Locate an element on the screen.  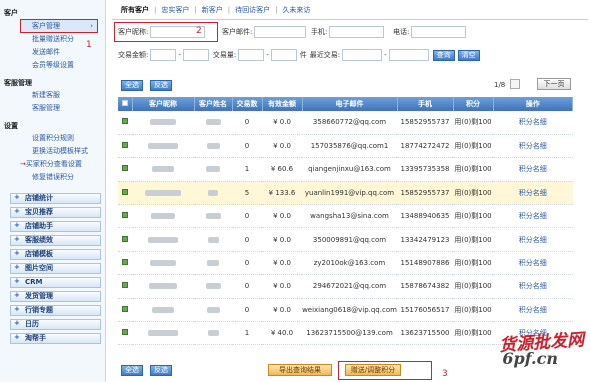
sidebar-item-buyer-points-view: →买家积分查看设置 is located at coordinates (52, 164).